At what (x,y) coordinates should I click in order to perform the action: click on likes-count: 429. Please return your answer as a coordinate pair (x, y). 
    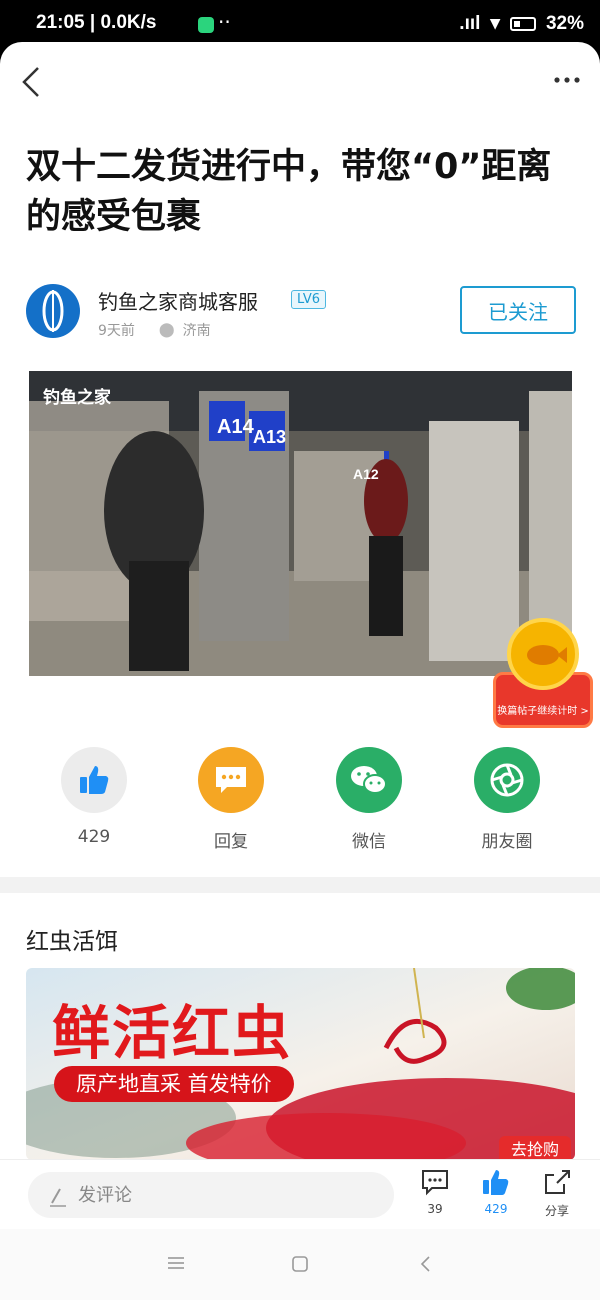
    Looking at the image, I should click on (496, 1209).